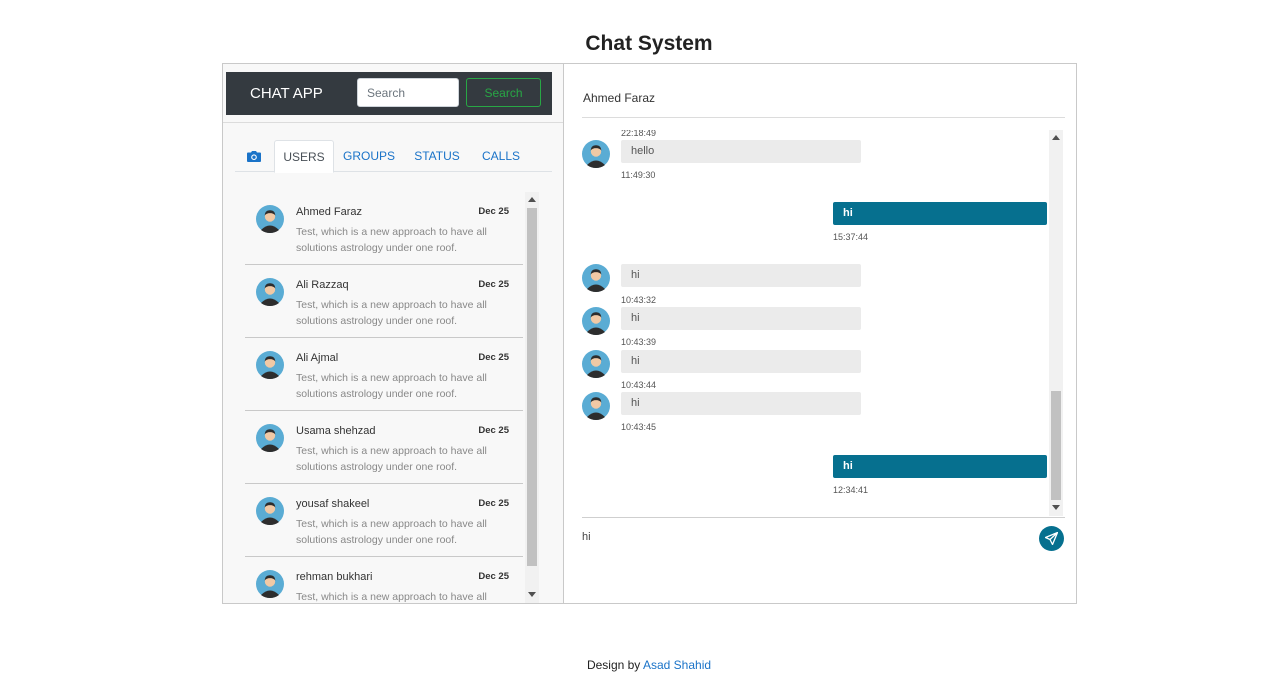  What do you see at coordinates (329, 212) in the screenshot?
I see `user-name: Ahmed Faraz` at bounding box center [329, 212].